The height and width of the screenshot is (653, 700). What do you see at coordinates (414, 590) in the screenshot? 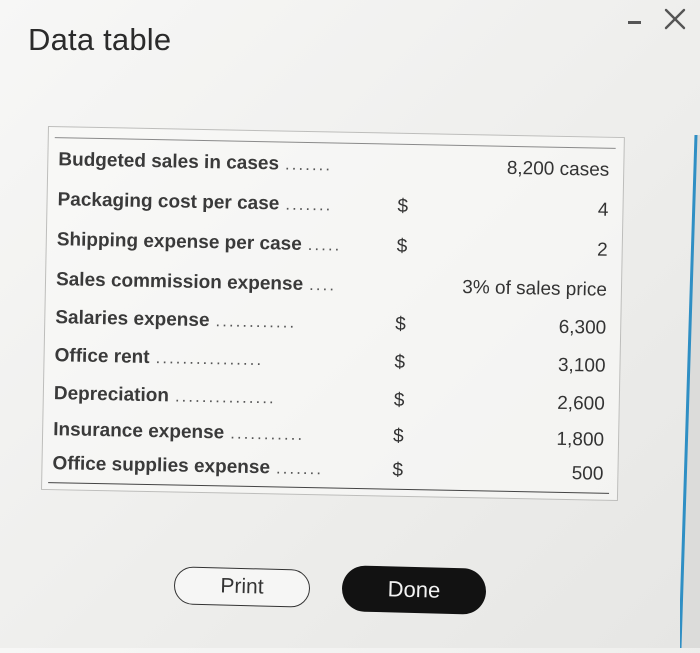
I see `done-button: Done` at bounding box center [414, 590].